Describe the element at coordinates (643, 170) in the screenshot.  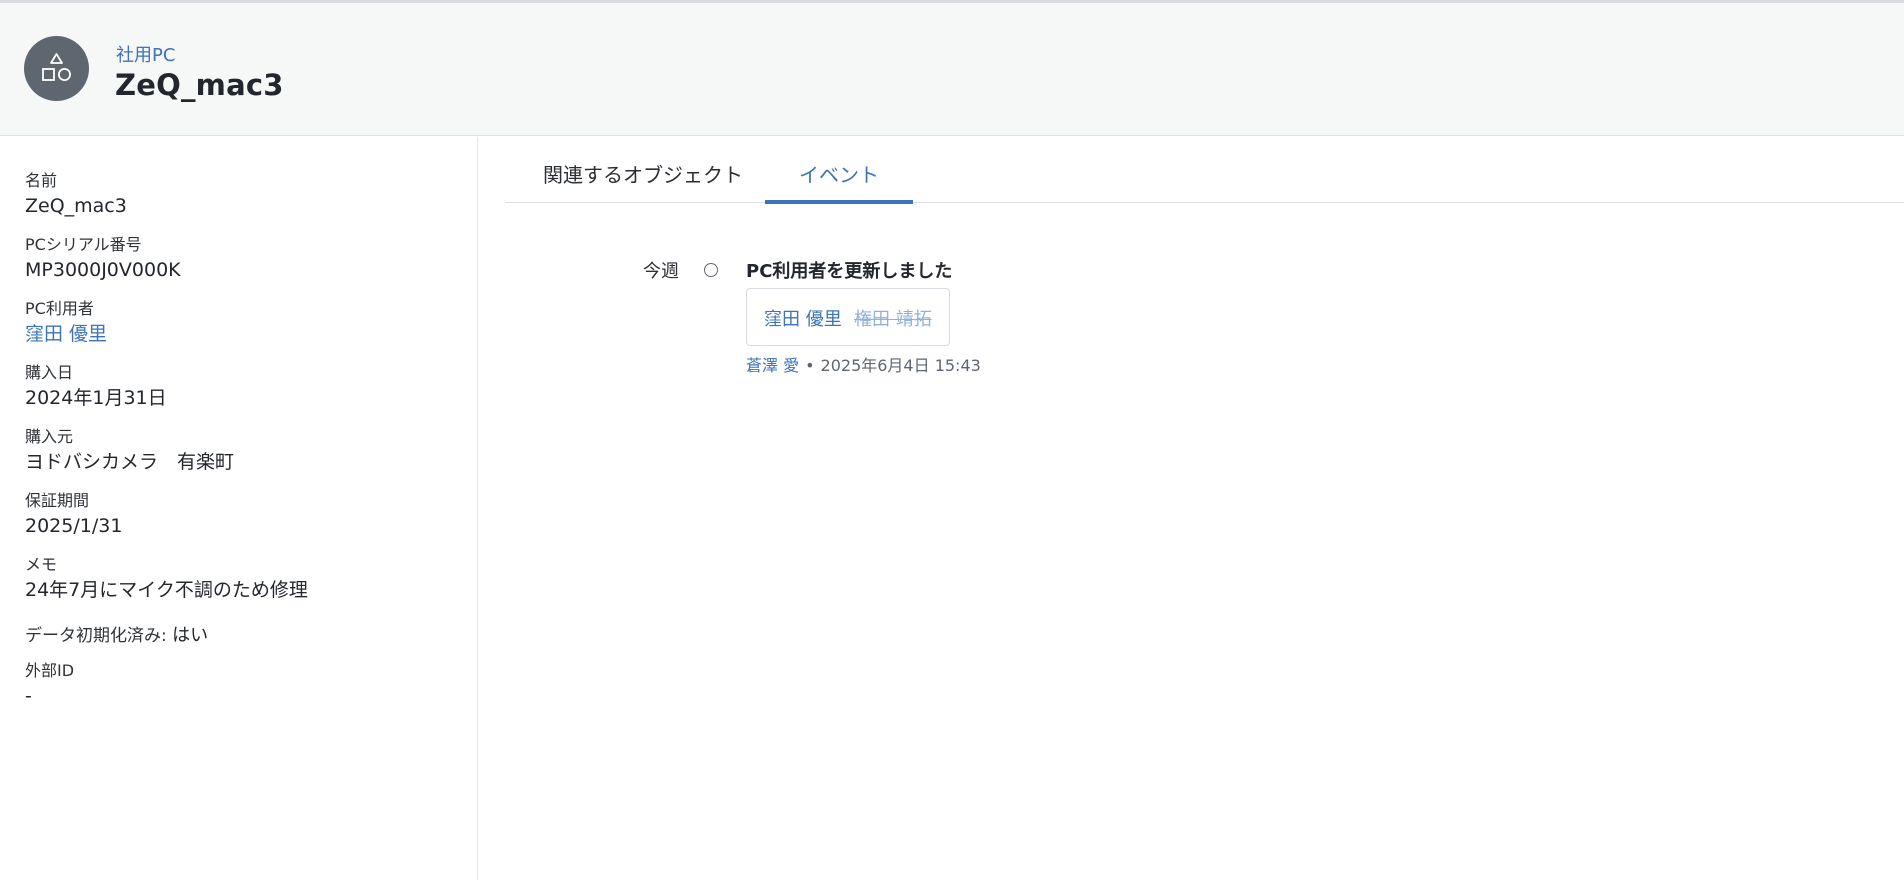
I see `tab-related-objects: 関連するオブジェクト` at that location.